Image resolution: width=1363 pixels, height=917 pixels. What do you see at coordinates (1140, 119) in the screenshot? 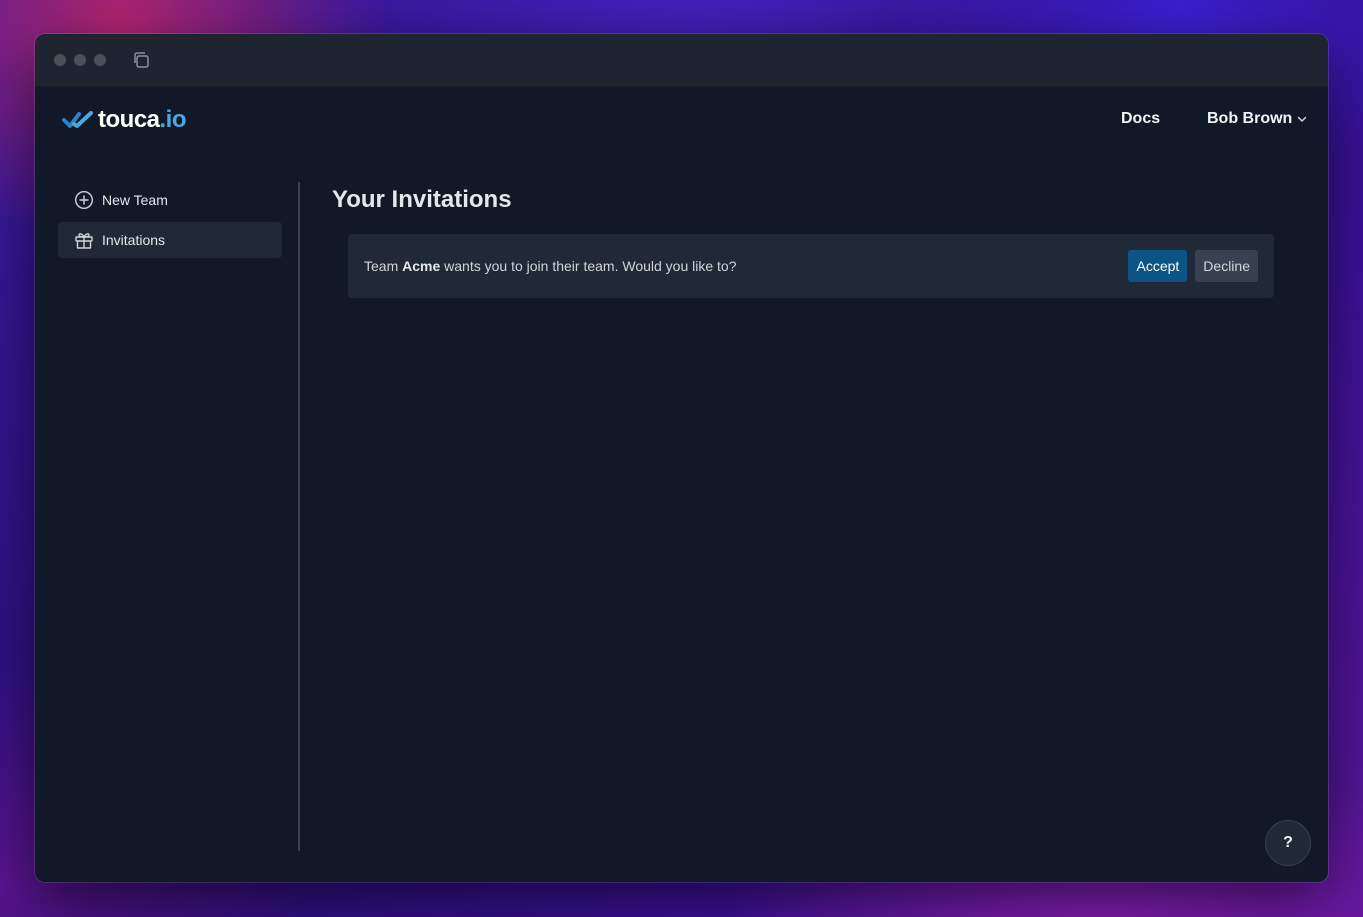
I see `docs-link: Docs` at bounding box center [1140, 119].